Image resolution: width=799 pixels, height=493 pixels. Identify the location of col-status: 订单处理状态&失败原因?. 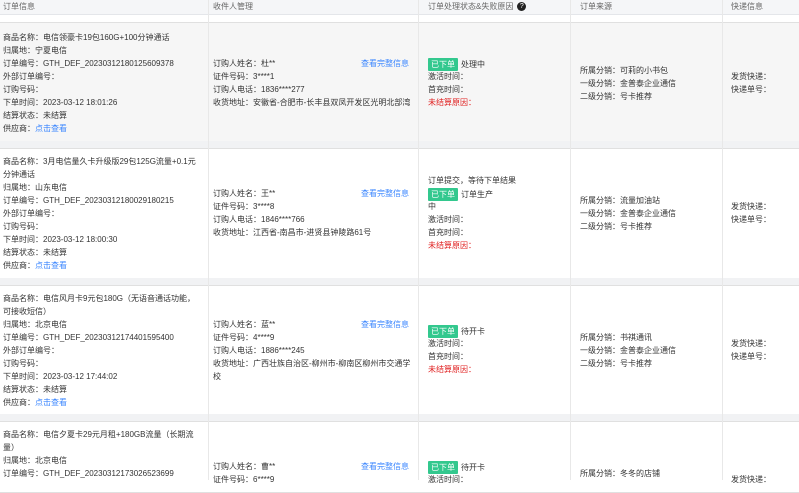
(477, 6).